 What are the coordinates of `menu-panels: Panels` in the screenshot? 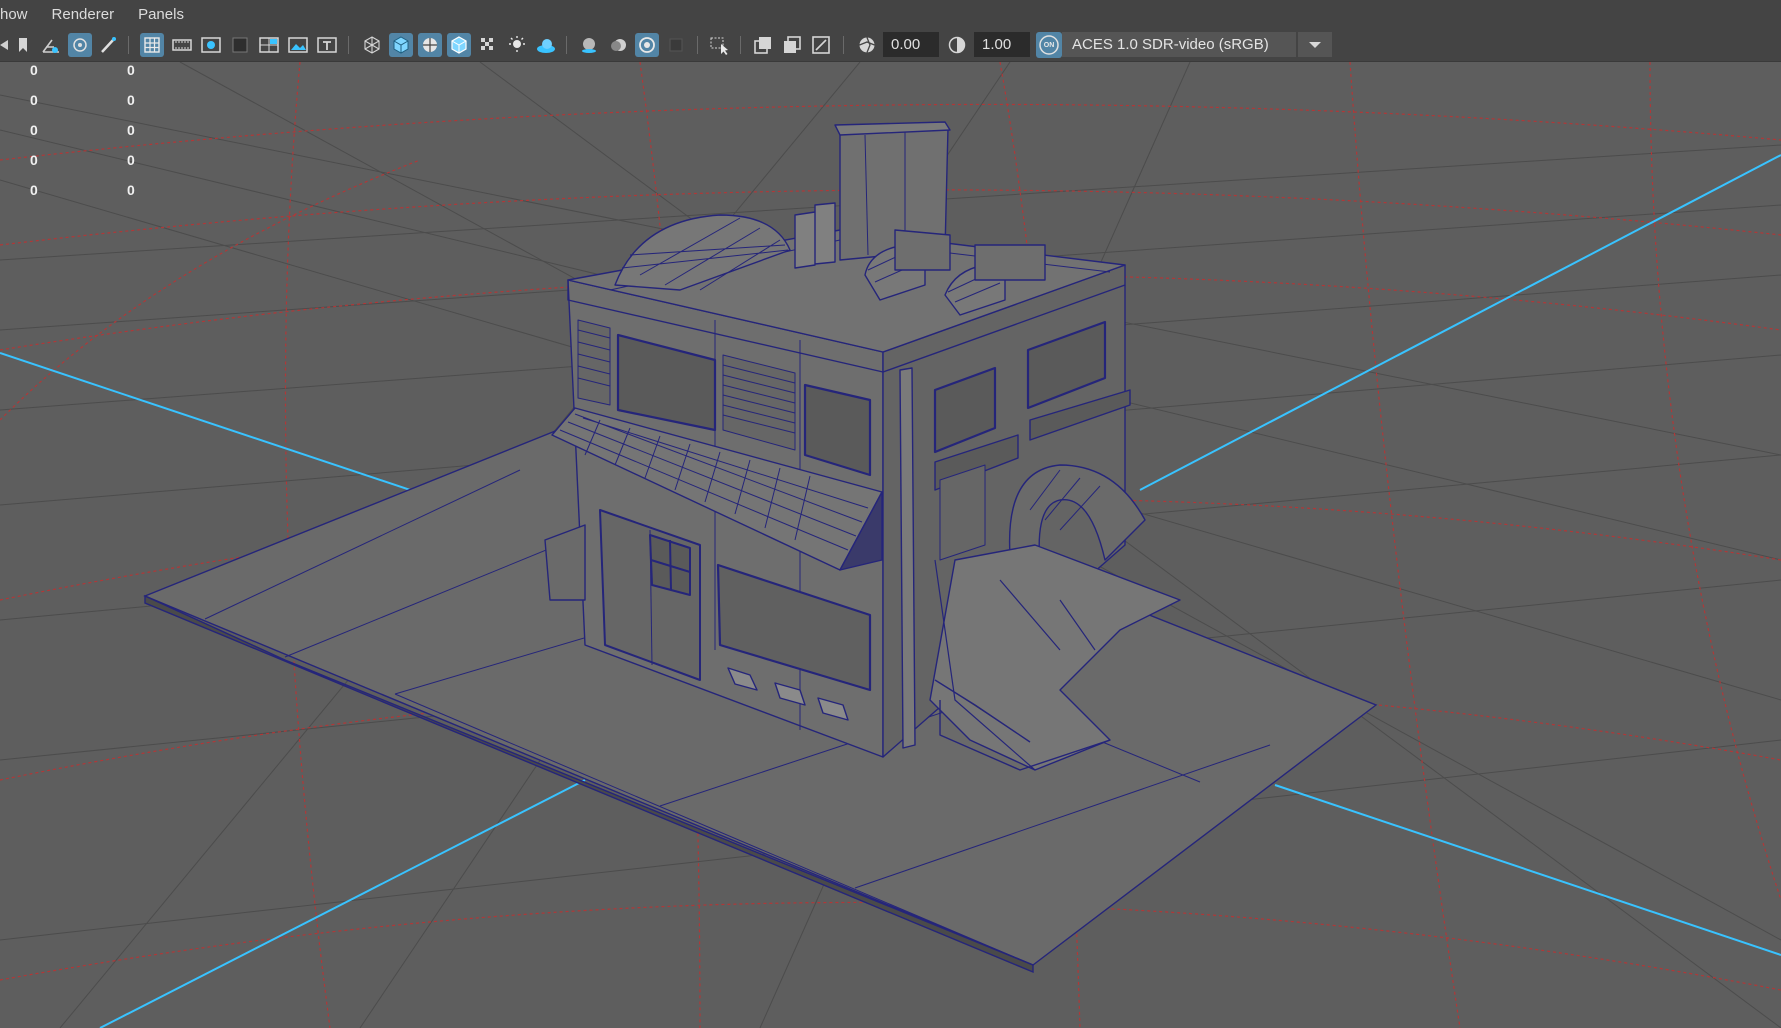 It's located at (161, 14).